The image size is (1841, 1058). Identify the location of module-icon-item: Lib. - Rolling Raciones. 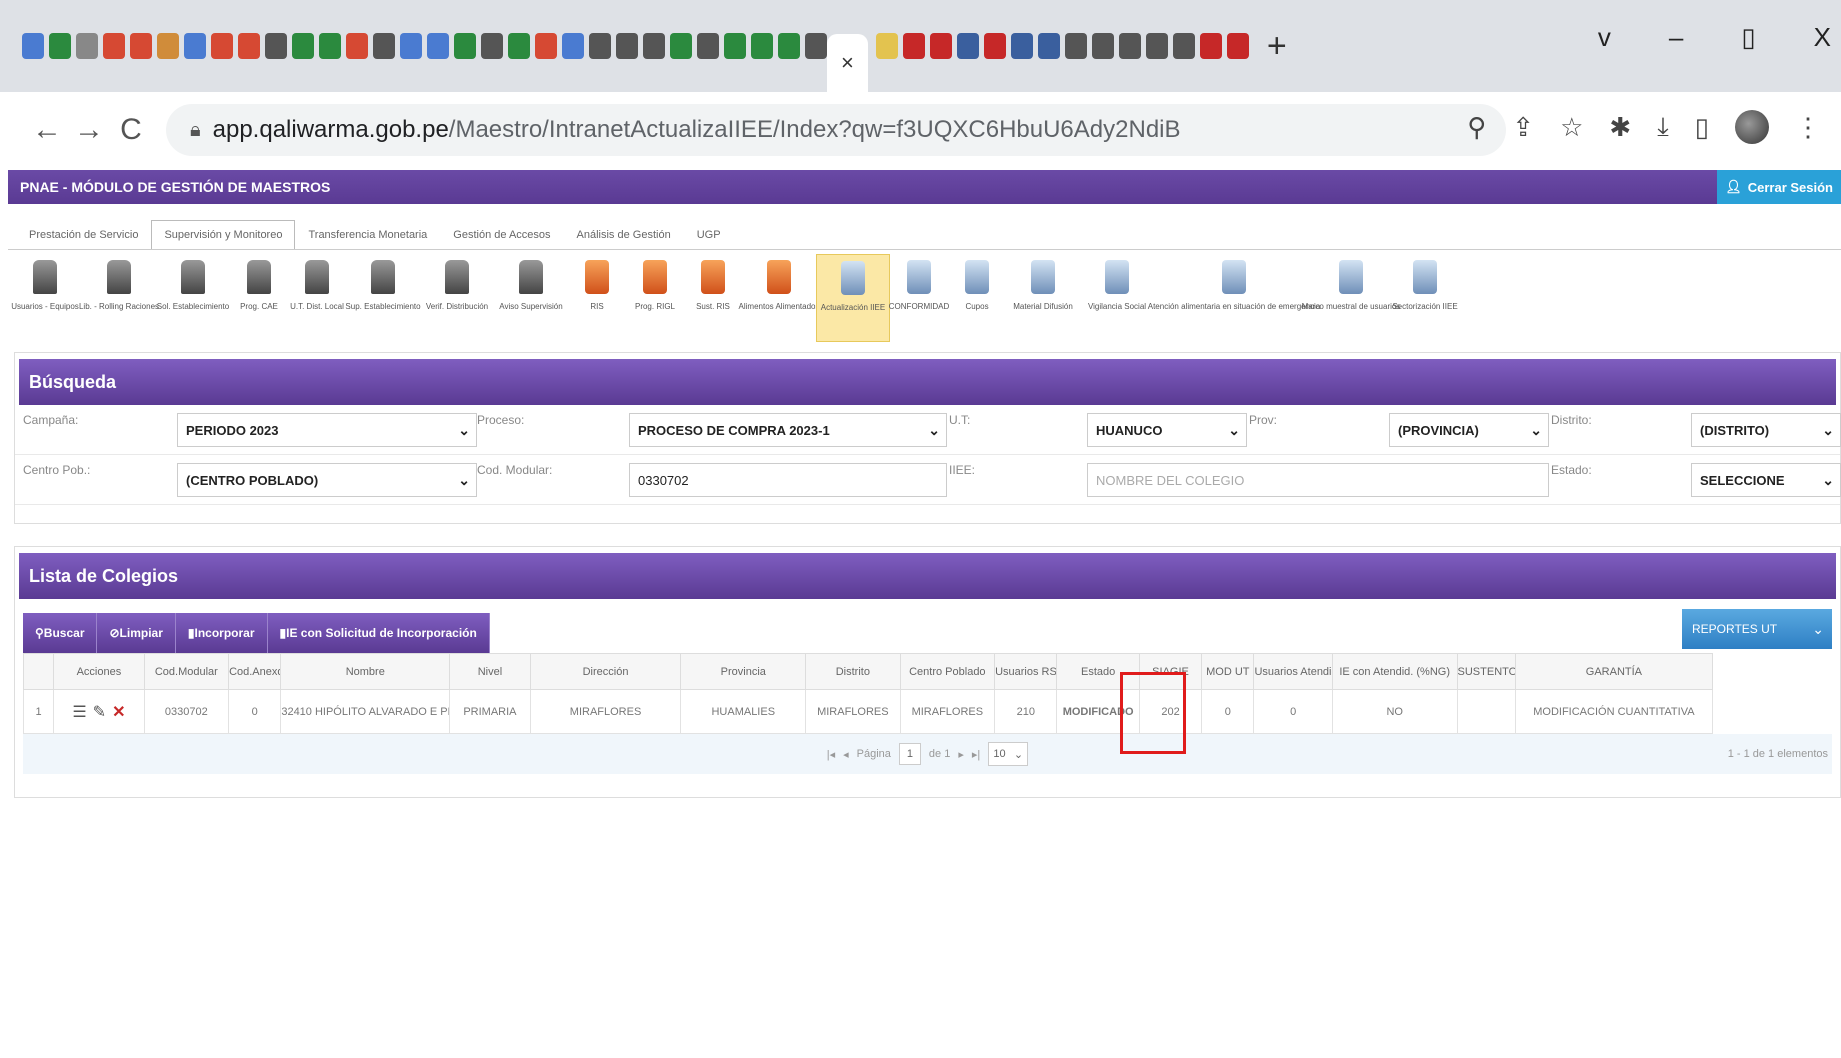
(119, 298).